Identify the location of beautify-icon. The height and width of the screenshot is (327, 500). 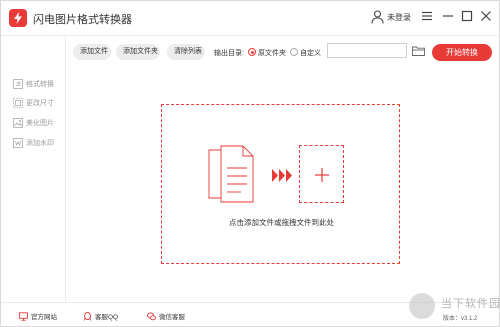
(18, 123).